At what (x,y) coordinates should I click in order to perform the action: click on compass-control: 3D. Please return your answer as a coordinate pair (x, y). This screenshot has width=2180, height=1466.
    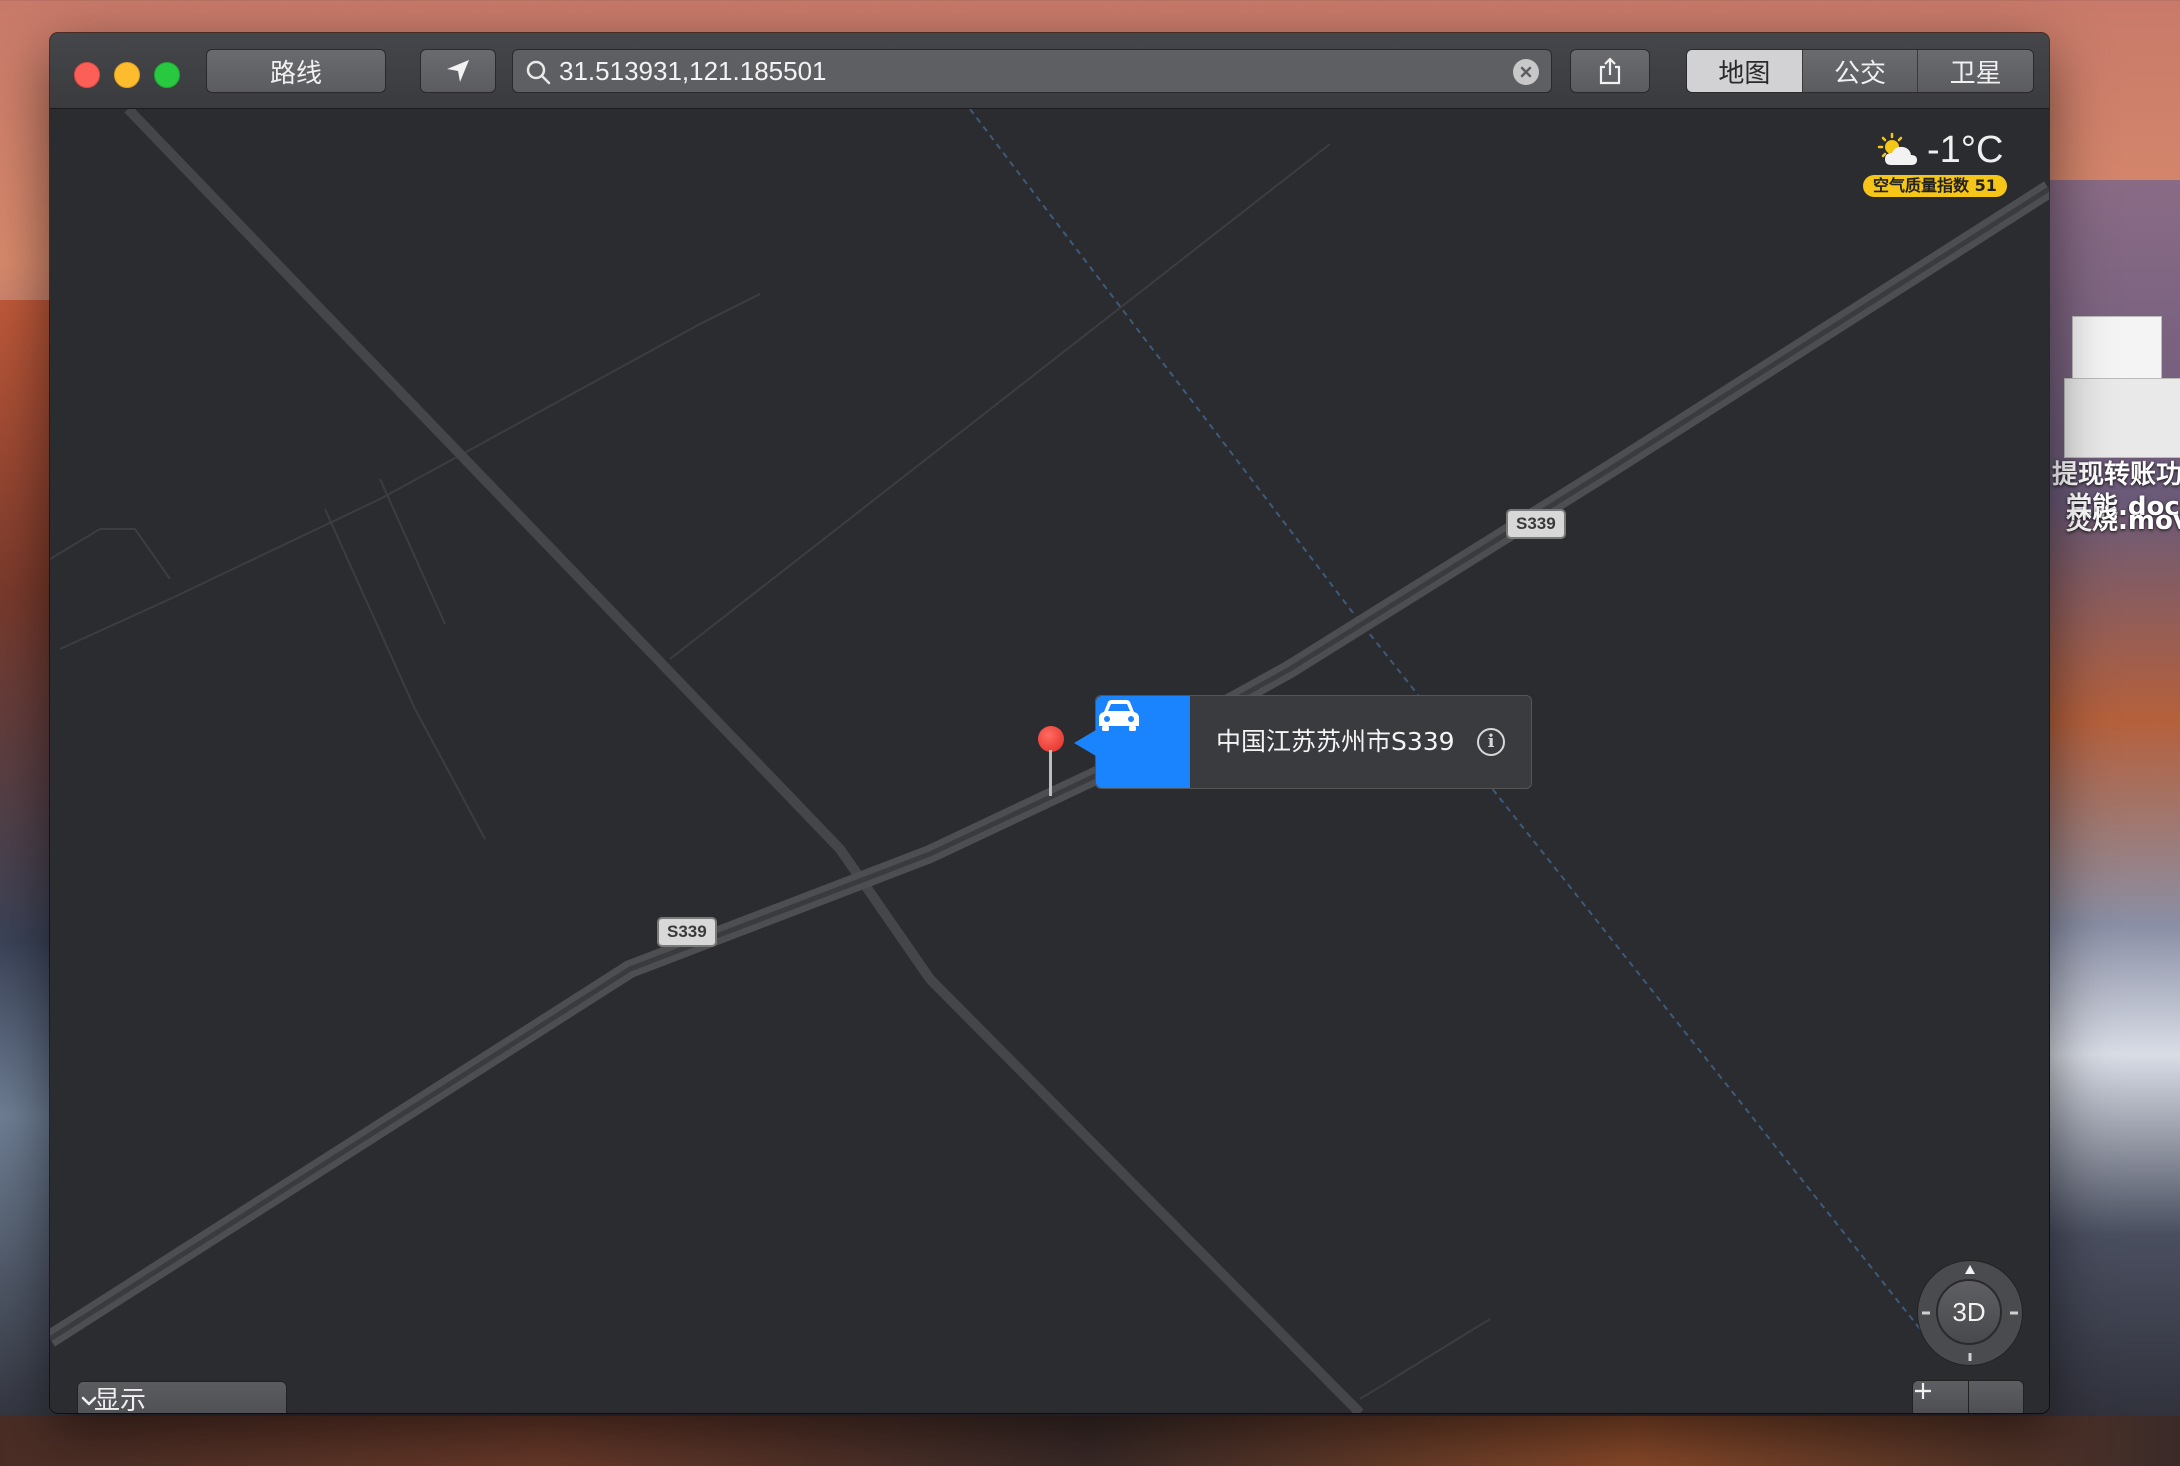
    Looking at the image, I should click on (1970, 1313).